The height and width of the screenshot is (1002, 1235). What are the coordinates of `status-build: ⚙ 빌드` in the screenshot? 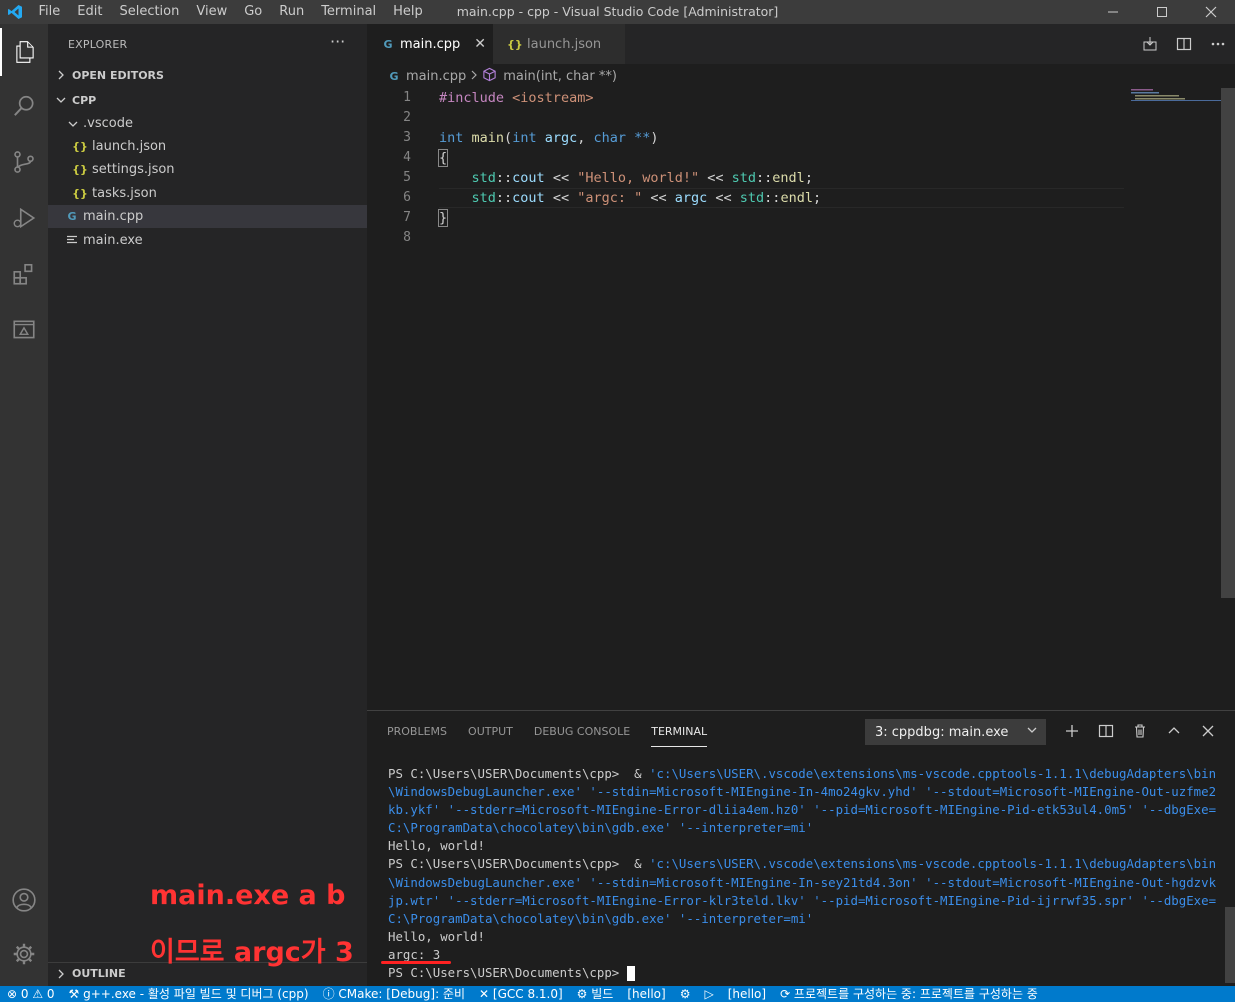 It's located at (595, 994).